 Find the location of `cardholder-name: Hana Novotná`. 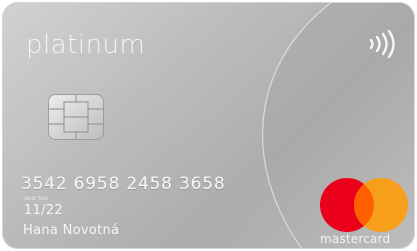

cardholder-name: Hana Novotná is located at coordinates (71, 230).